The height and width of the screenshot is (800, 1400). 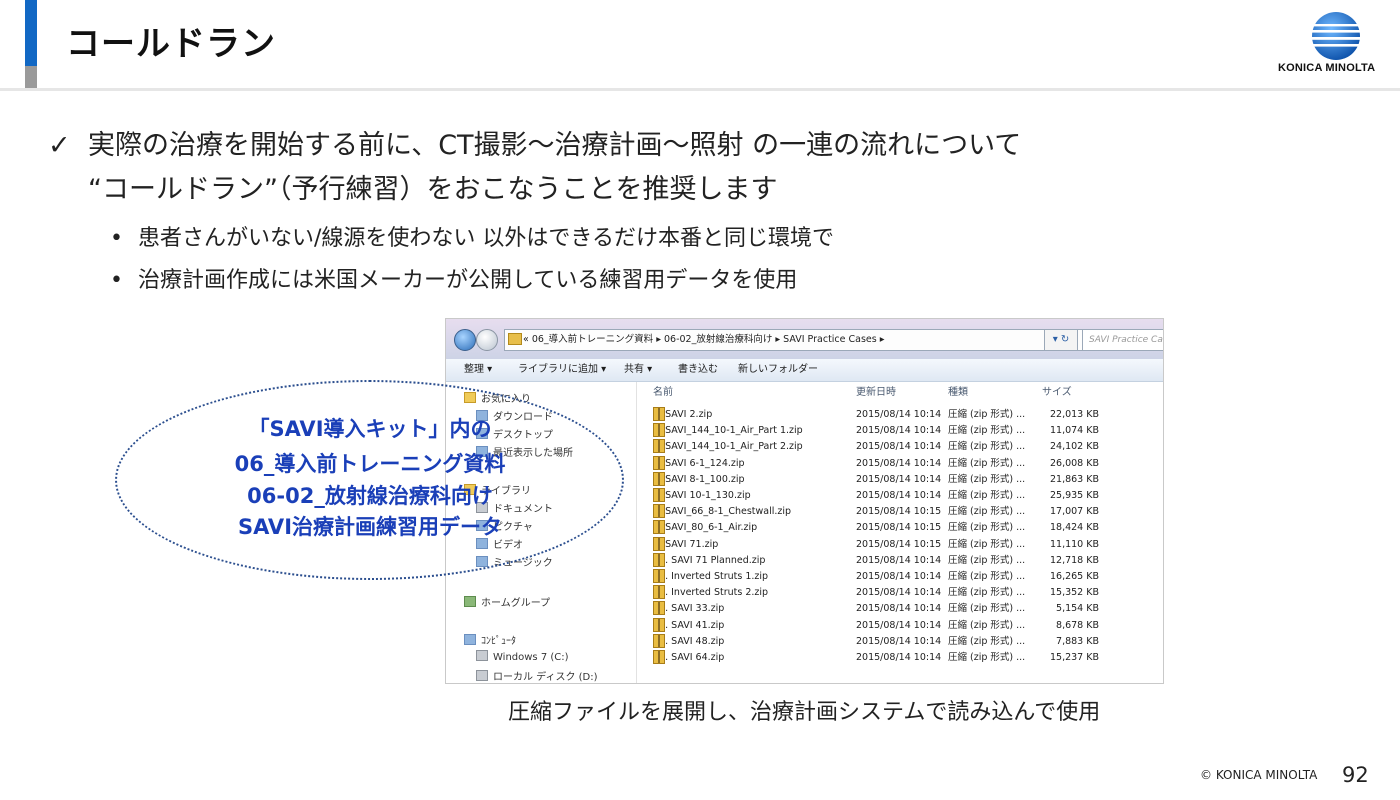 I want to click on callout-line-2: 06_導入前トレーニング資料, so click(x=370, y=464).